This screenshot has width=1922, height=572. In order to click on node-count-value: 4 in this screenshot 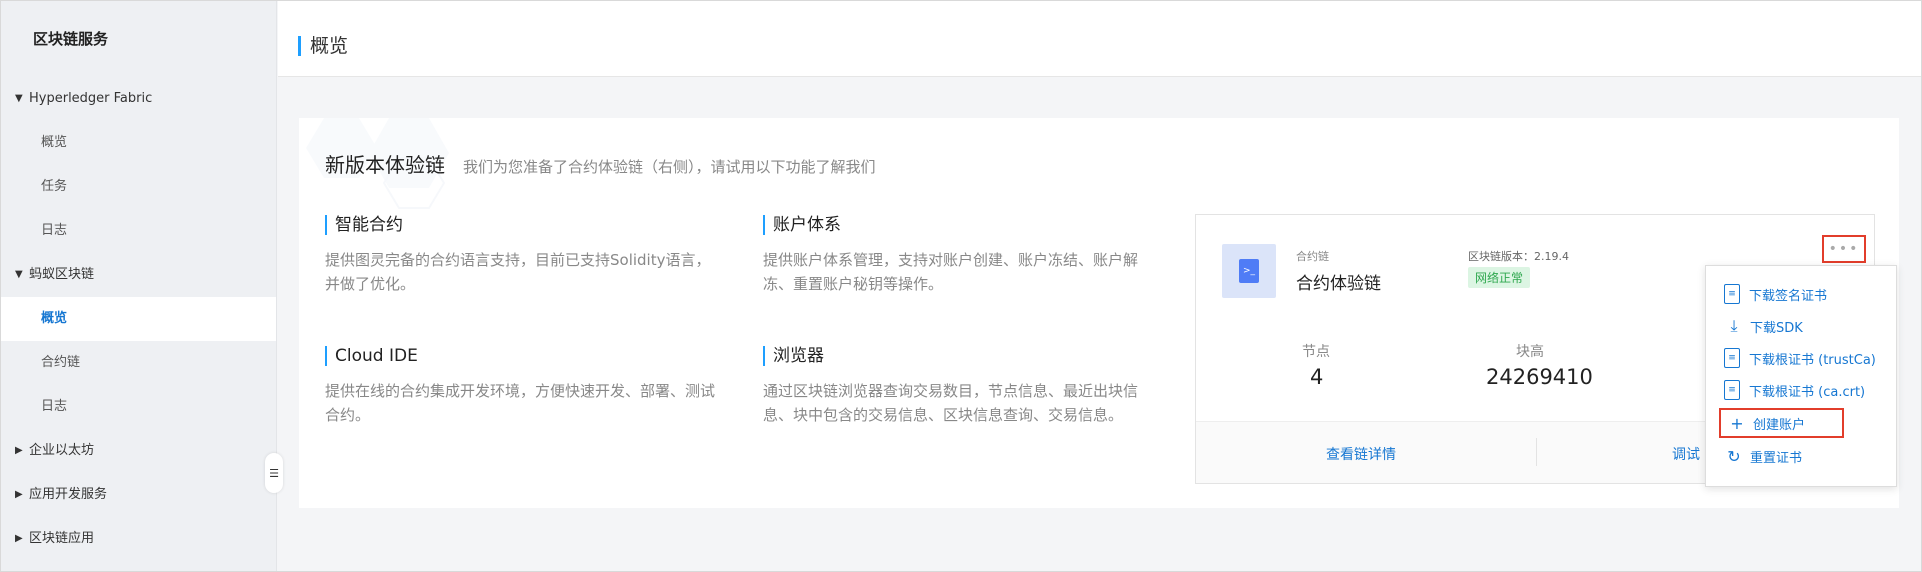, I will do `click(1317, 377)`.